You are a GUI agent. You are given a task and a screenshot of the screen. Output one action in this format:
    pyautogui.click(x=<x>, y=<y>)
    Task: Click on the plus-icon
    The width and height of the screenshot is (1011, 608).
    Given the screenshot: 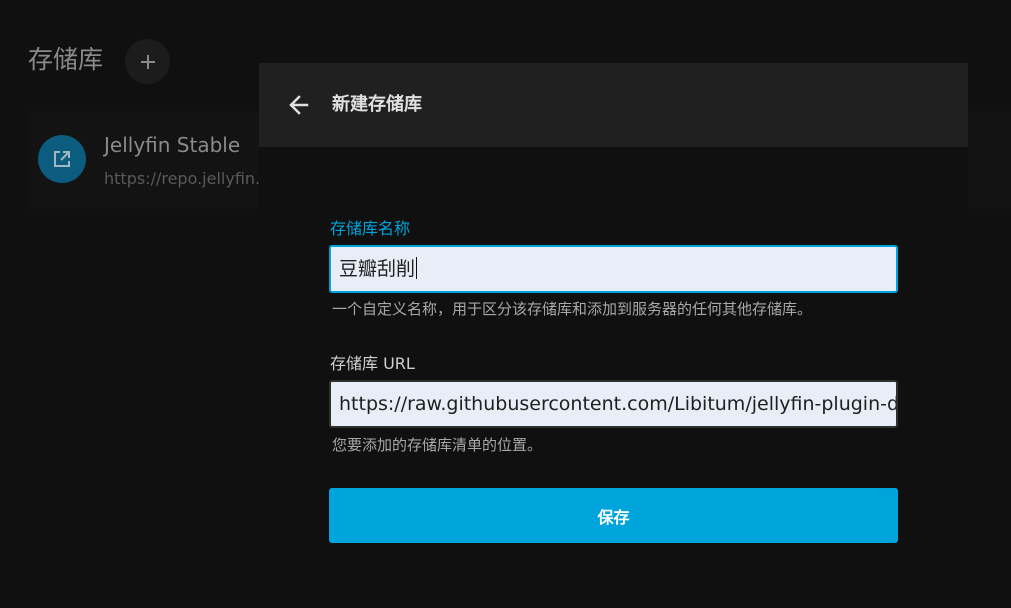 What is the action you would take?
    pyautogui.click(x=147, y=61)
    